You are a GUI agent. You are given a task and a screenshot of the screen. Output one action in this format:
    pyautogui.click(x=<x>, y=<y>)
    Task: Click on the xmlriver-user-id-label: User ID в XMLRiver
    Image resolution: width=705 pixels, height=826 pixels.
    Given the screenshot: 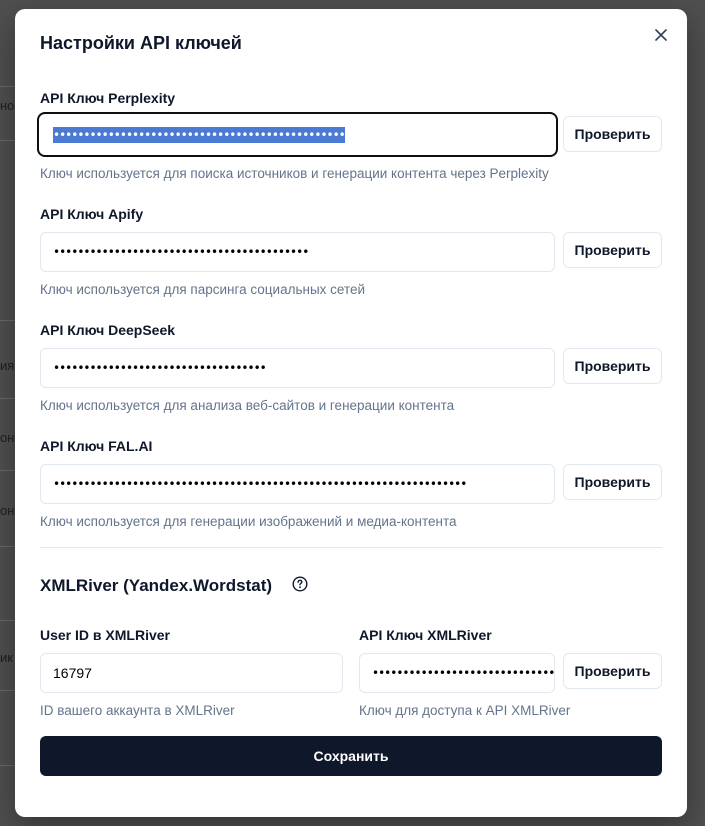 What is the action you would take?
    pyautogui.click(x=105, y=635)
    